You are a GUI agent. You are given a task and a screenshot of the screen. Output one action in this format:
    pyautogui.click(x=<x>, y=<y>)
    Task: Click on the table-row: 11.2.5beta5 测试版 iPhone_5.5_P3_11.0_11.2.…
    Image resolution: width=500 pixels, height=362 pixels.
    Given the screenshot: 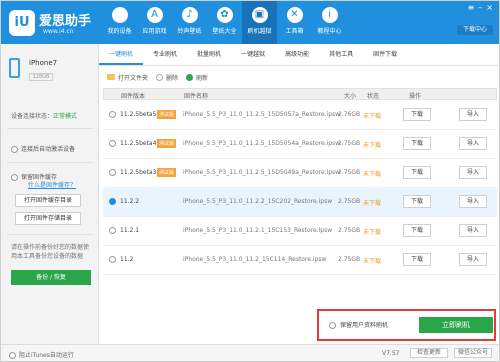 What is the action you would take?
    pyautogui.click(x=300, y=115)
    